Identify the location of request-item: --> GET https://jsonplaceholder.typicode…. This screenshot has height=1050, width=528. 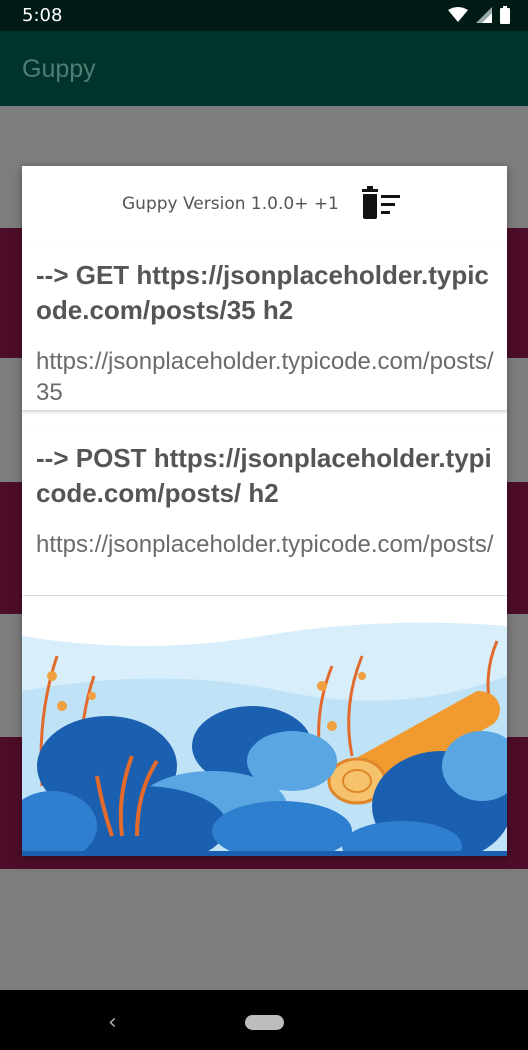
(264, 327).